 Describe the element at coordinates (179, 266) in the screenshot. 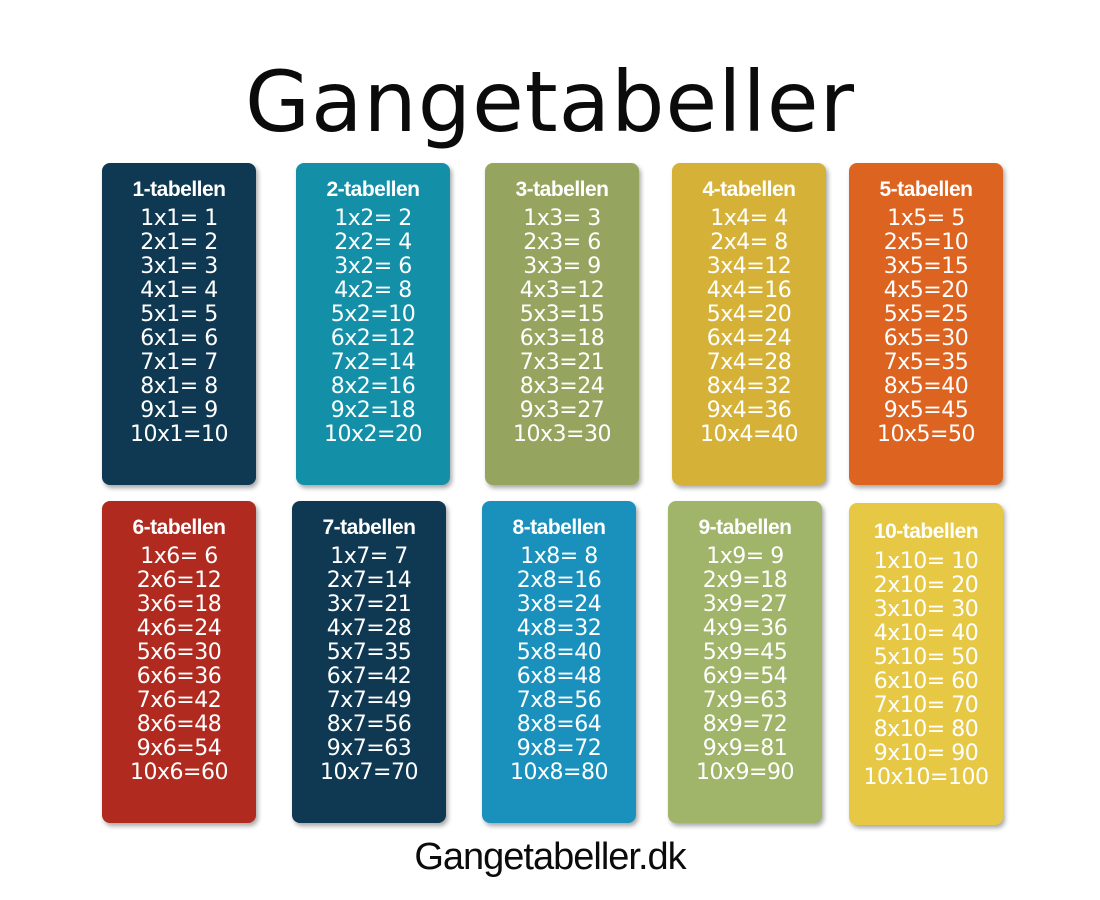

I see `table-row: 3x1= 3` at that location.